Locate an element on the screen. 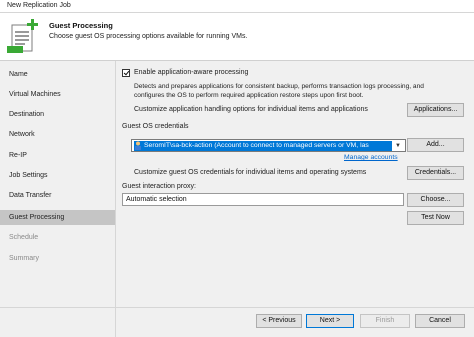 Image resolution: width=474 pixels, height=337 pixels. sidebar-item-job-settings: Job Settings is located at coordinates (57, 175).